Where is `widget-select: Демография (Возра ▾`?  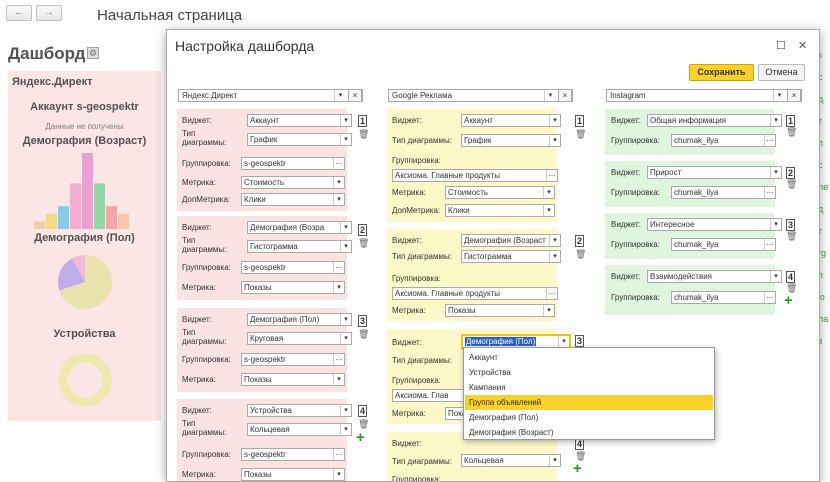 widget-select: Демография (Возра ▾ is located at coordinates (299, 227).